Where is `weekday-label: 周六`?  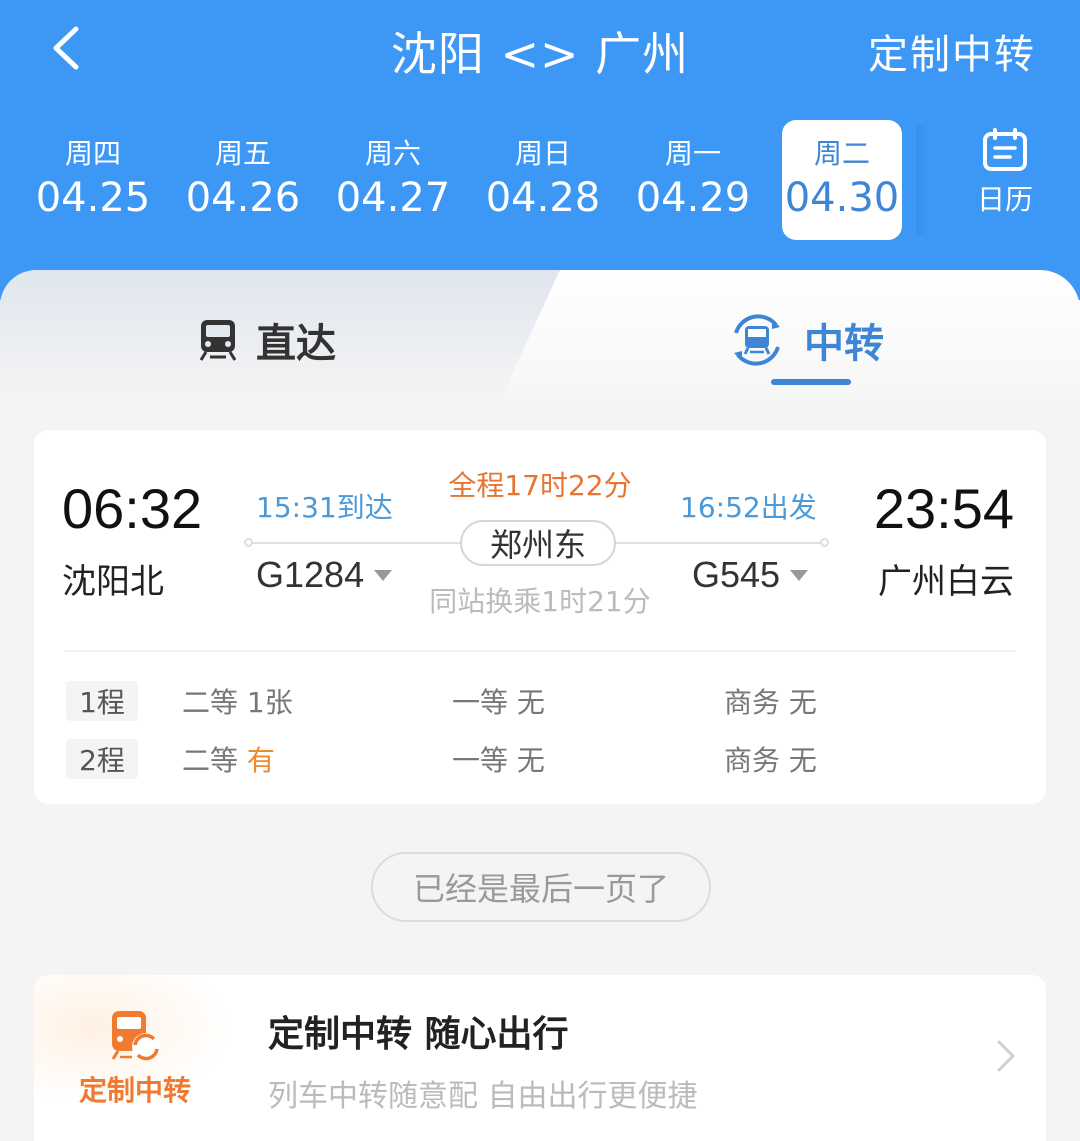 weekday-label: 周六 is located at coordinates (392, 153).